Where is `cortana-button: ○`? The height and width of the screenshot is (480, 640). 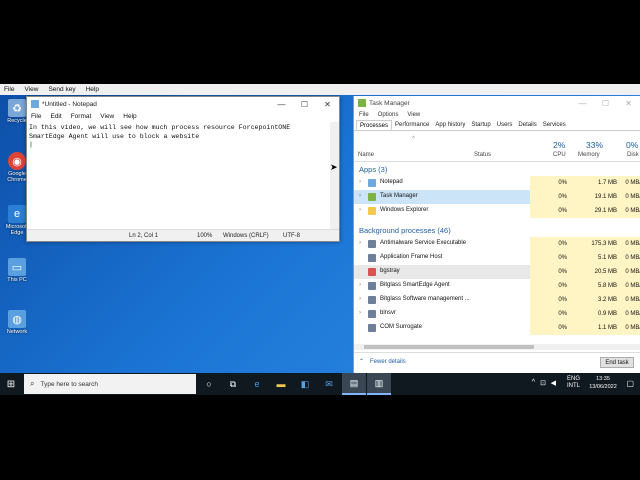
cortana-button: ○ is located at coordinates (209, 384).